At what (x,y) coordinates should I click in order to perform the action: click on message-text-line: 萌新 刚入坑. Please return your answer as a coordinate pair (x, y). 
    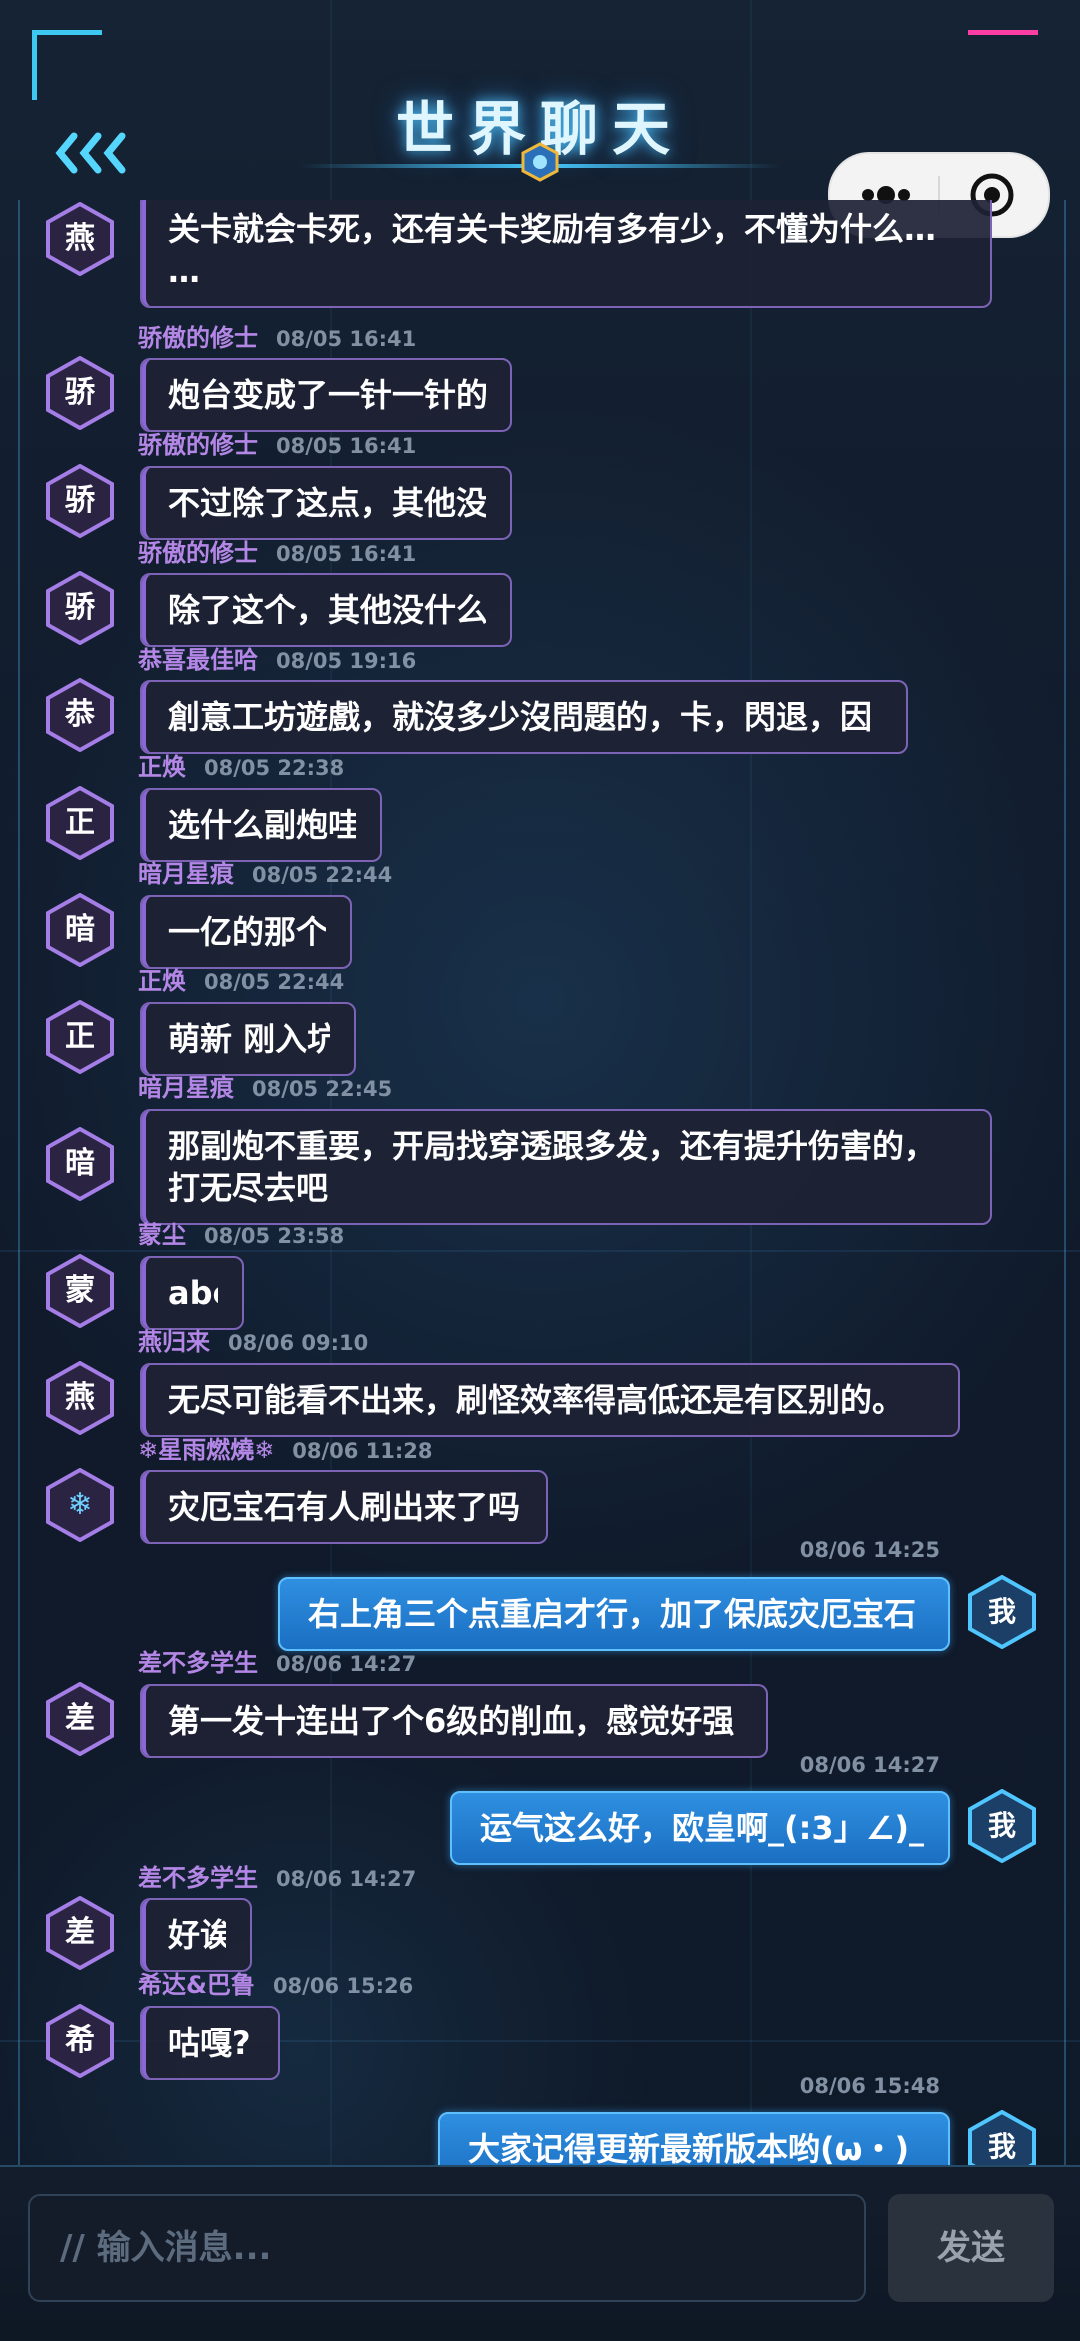
    Looking at the image, I should click on (249, 1039).